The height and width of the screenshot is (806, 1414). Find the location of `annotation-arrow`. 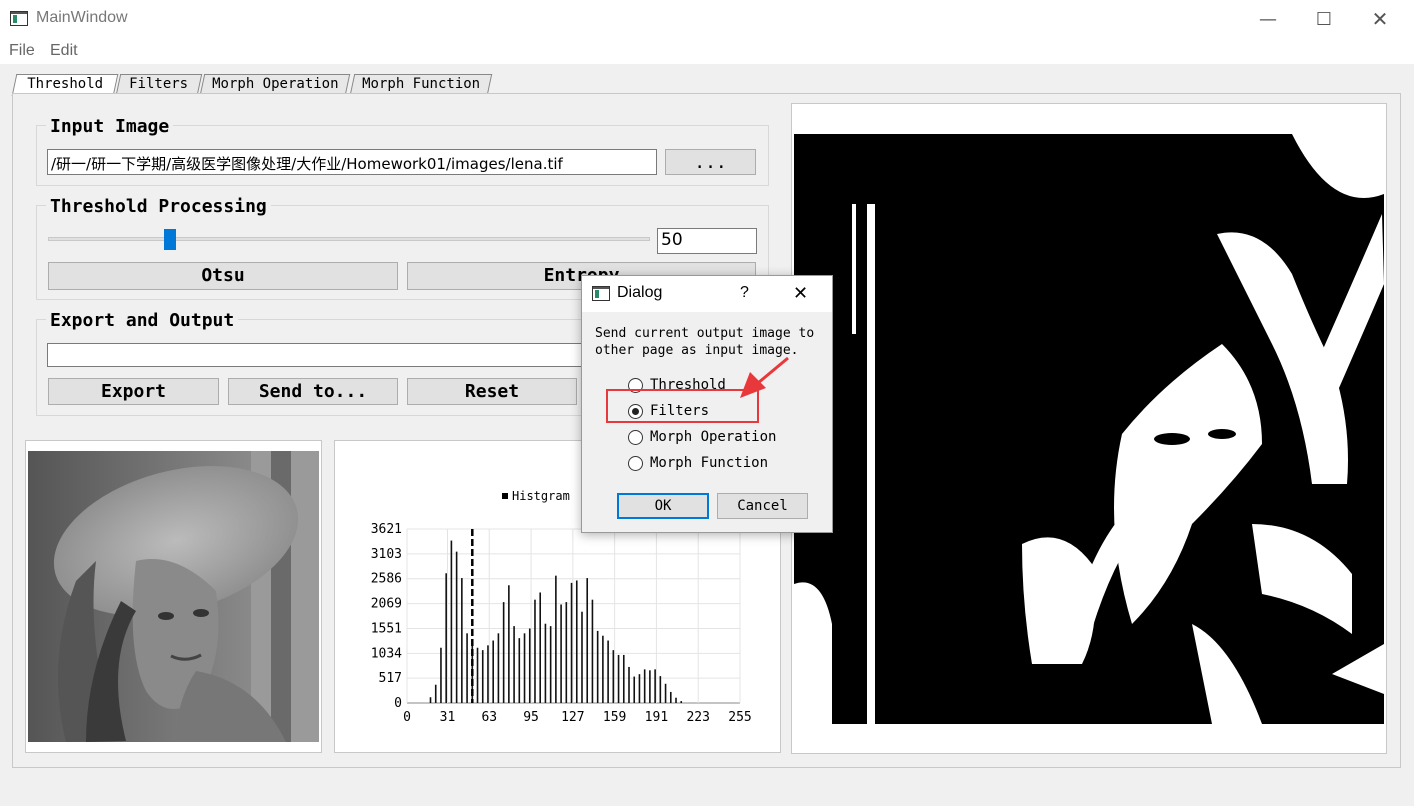

annotation-arrow is located at coordinates (764, 377).